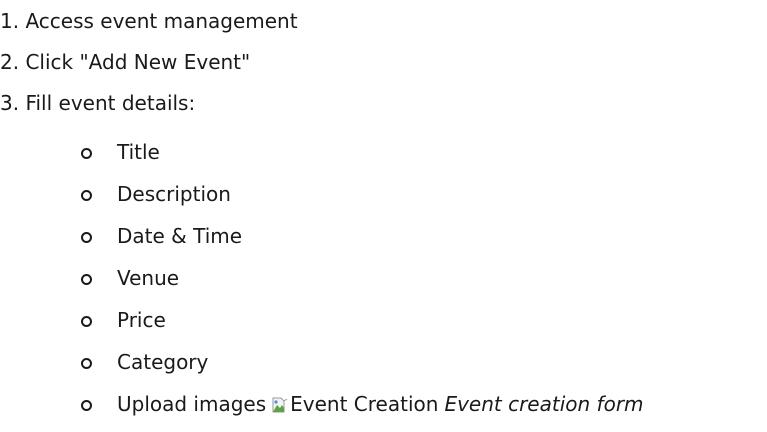 The image size is (767, 432). I want to click on step-number: 3., so click(10, 103).